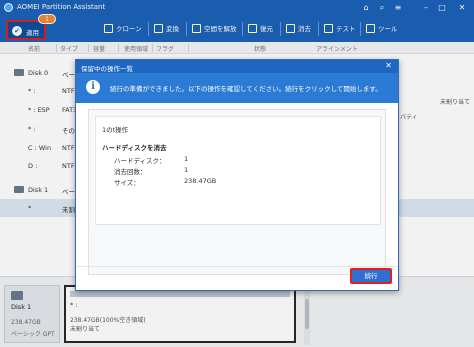 The width and height of the screenshot is (474, 347). Describe the element at coordinates (115, 130) in the screenshot. I see `operation-count: 1のt操作` at that location.